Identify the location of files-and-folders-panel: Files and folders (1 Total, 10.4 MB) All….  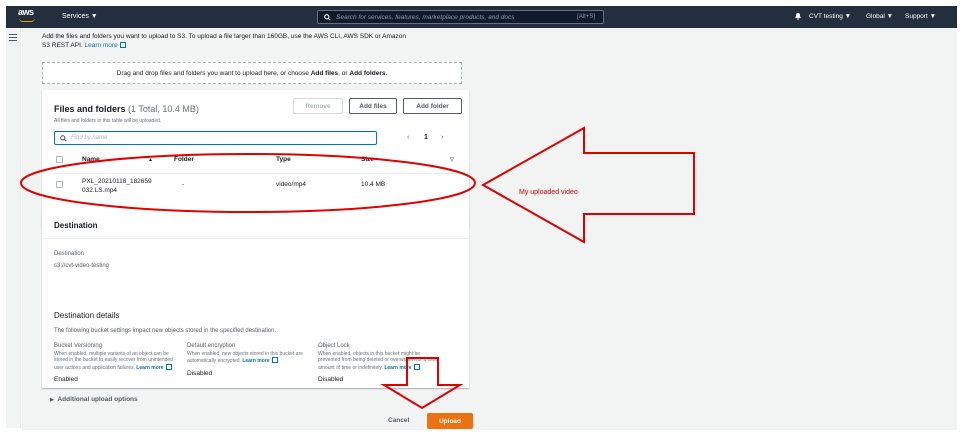
(255, 158).